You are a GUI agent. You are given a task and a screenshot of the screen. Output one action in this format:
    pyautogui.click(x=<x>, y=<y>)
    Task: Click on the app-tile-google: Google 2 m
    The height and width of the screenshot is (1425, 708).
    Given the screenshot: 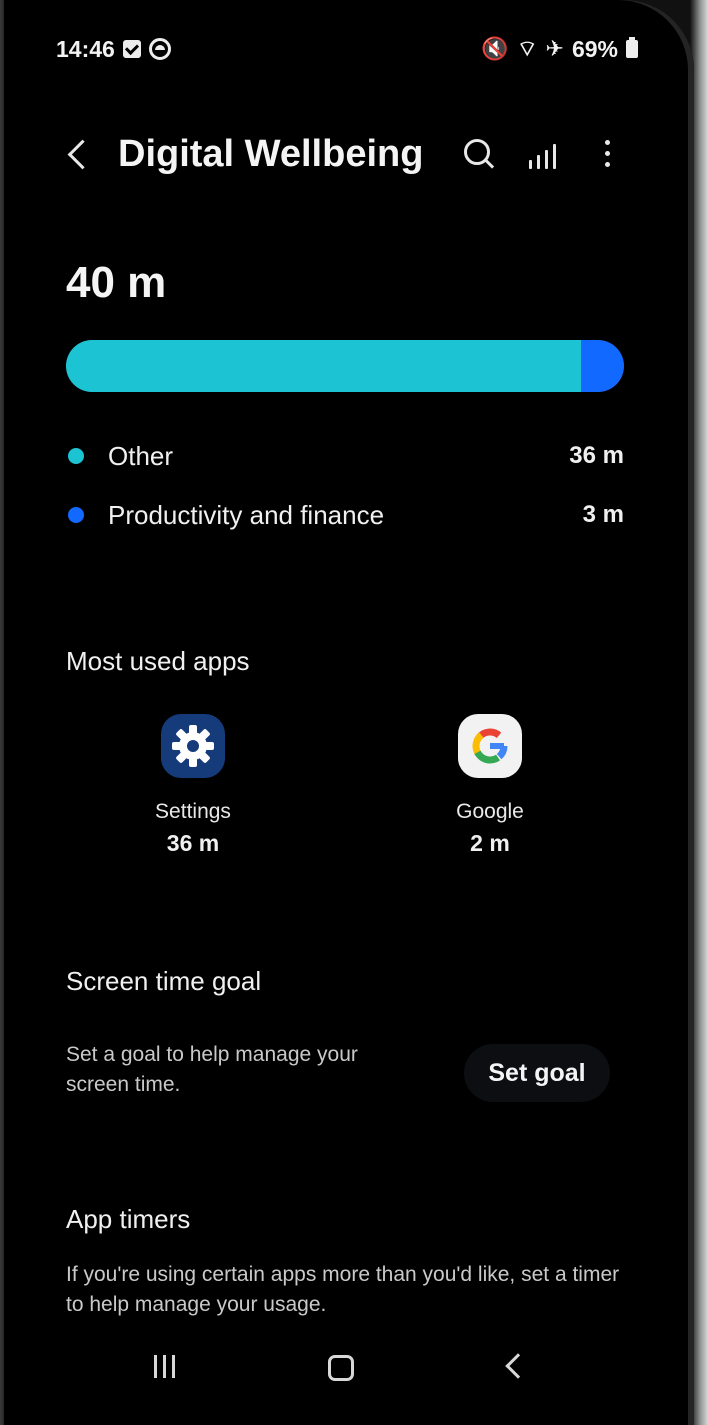 What is the action you would take?
    pyautogui.click(x=490, y=785)
    